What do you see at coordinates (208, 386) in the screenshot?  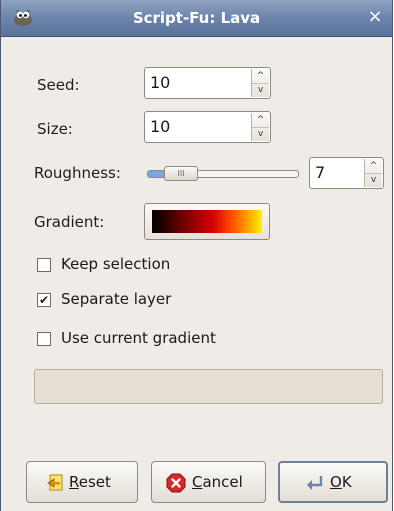 I see `progress-bar` at bounding box center [208, 386].